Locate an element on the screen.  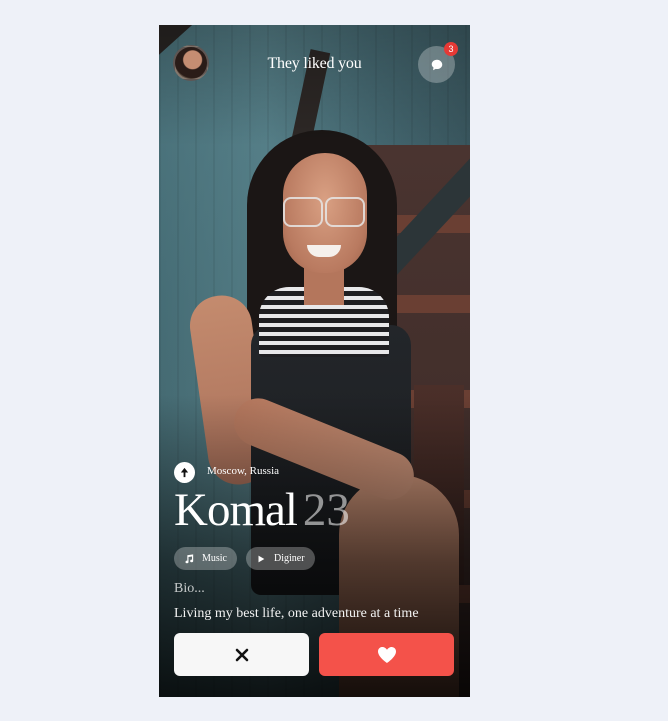
navigation-arrow-icon is located at coordinates (184, 472).